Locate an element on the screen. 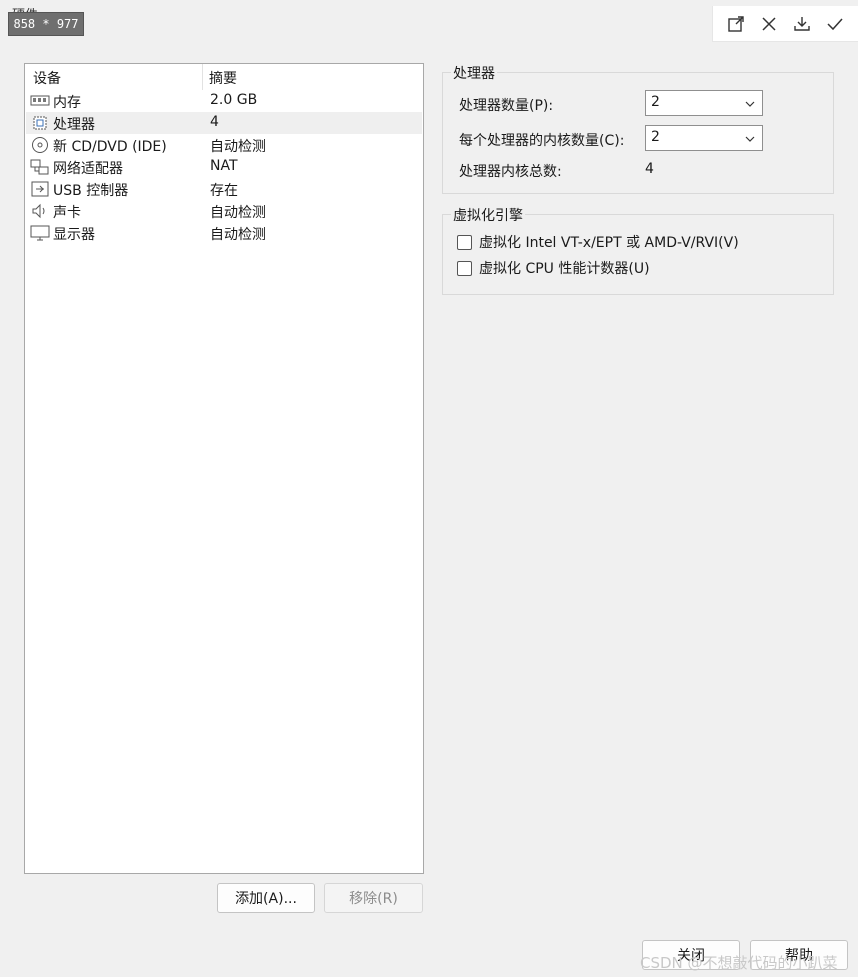  device-row-usb: USB 控制器 存在 is located at coordinates (224, 189).